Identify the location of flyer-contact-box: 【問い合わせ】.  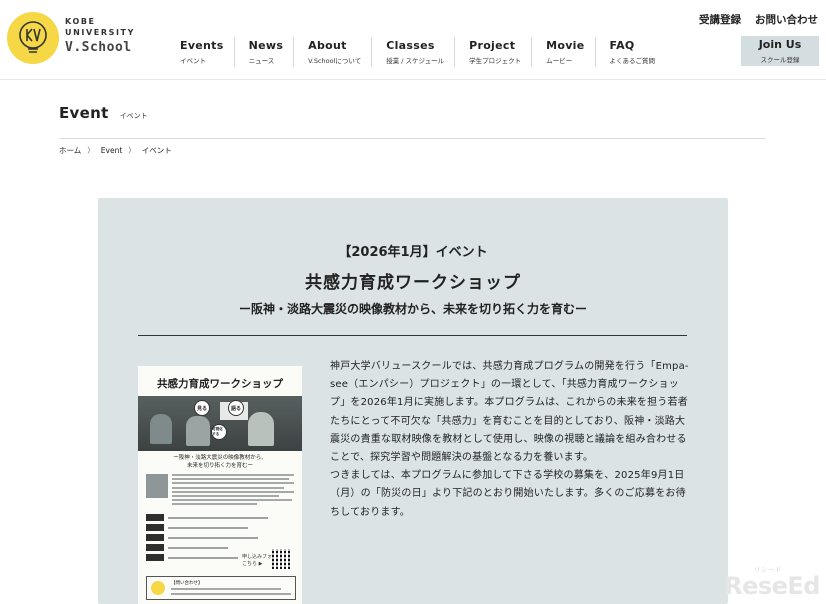
(221, 588).